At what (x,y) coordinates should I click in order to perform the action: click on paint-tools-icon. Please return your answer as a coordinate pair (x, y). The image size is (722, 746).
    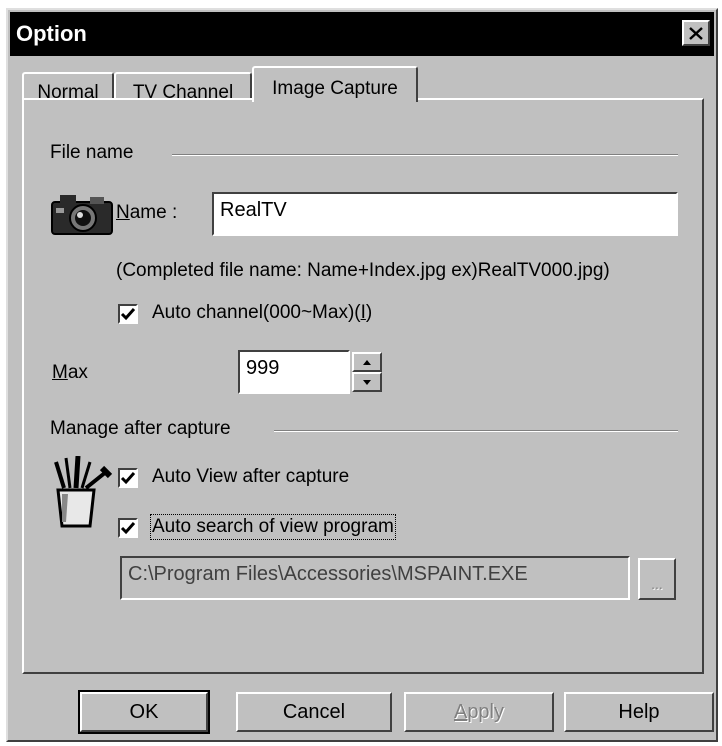
    Looking at the image, I should click on (83, 492).